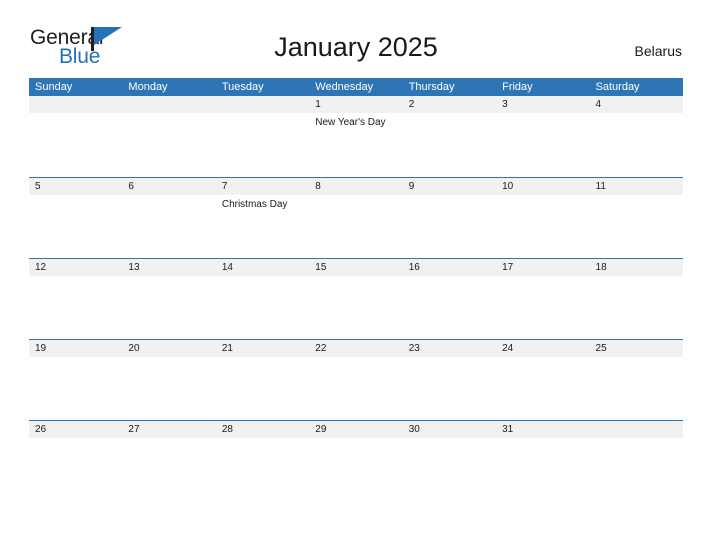 This screenshot has width=712, height=550. Describe the element at coordinates (262, 186) in the screenshot. I see `day-number: 7` at that location.